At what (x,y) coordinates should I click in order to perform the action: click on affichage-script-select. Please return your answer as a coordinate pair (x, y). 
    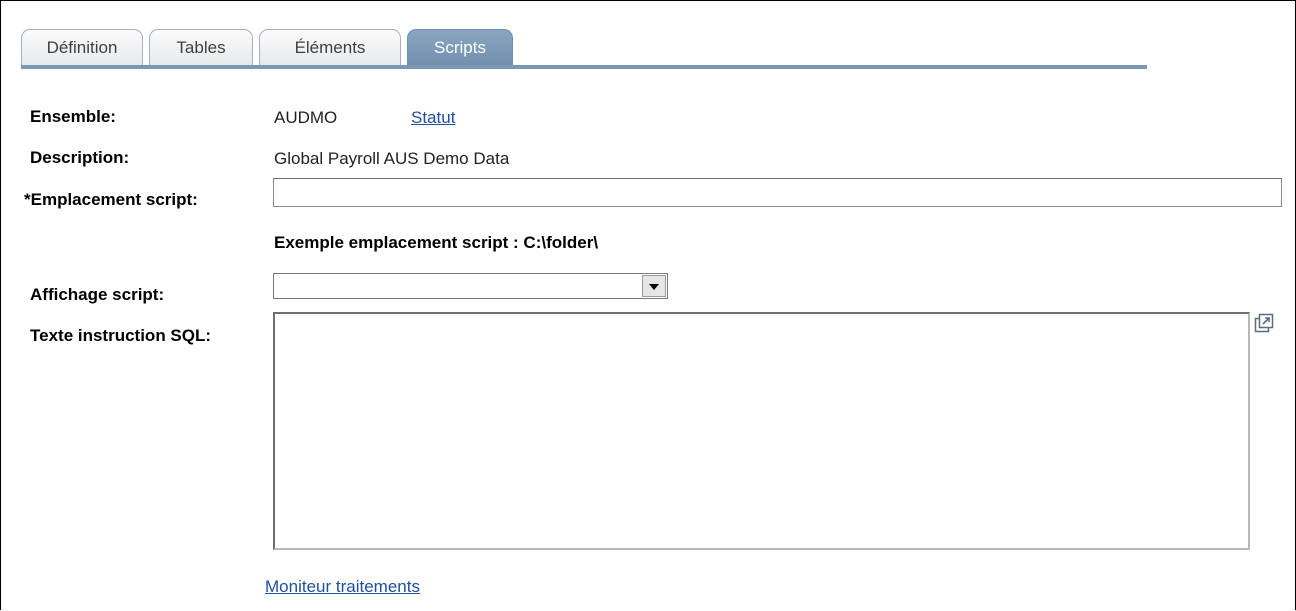
    Looking at the image, I should click on (470, 286).